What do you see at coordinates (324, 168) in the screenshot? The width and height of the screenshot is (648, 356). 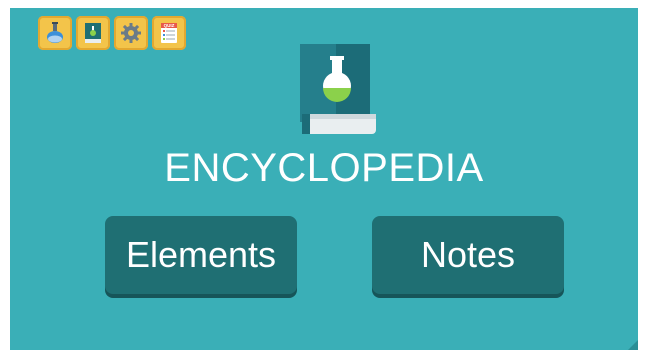 I see `page-title: ENCYCLOPEDIA` at bounding box center [324, 168].